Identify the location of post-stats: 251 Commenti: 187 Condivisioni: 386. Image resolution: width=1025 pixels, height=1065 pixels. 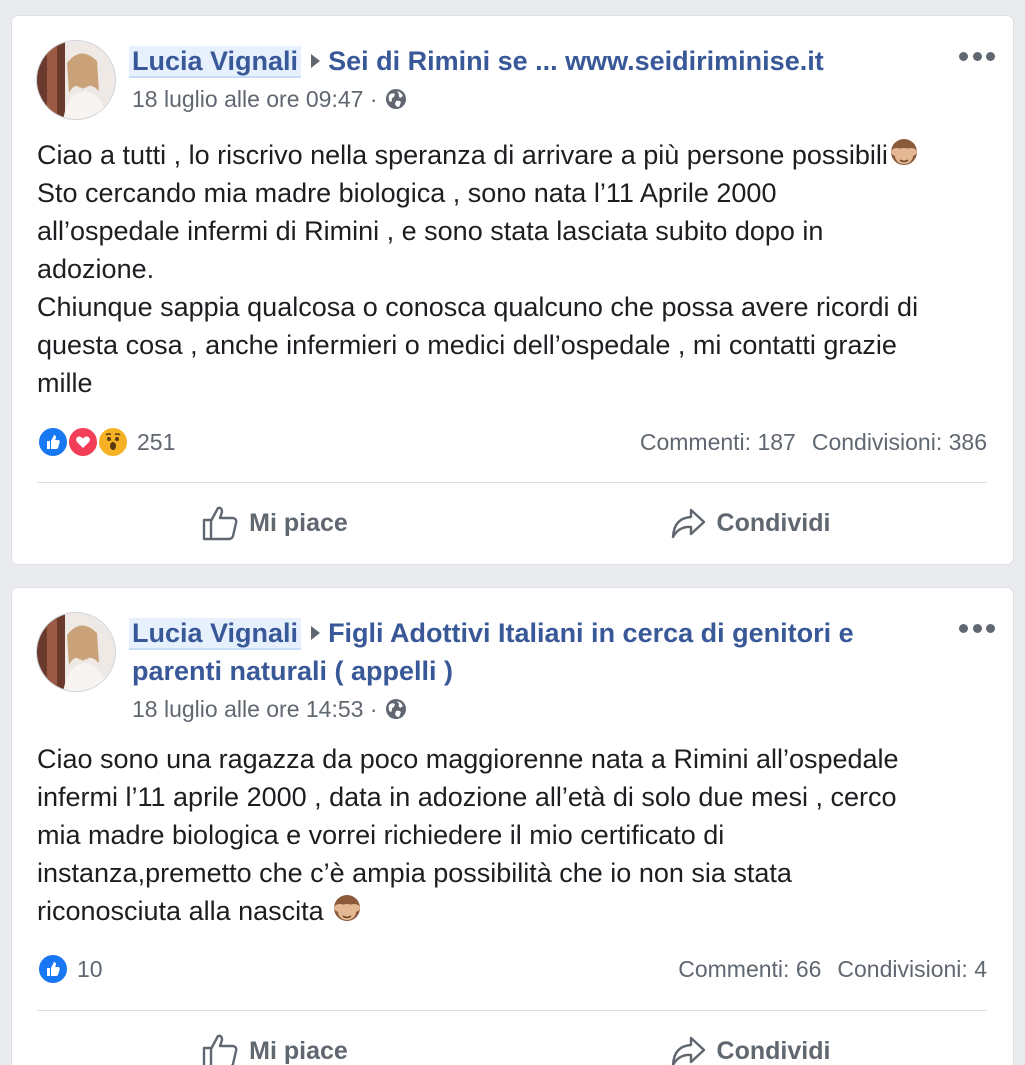
(512, 442).